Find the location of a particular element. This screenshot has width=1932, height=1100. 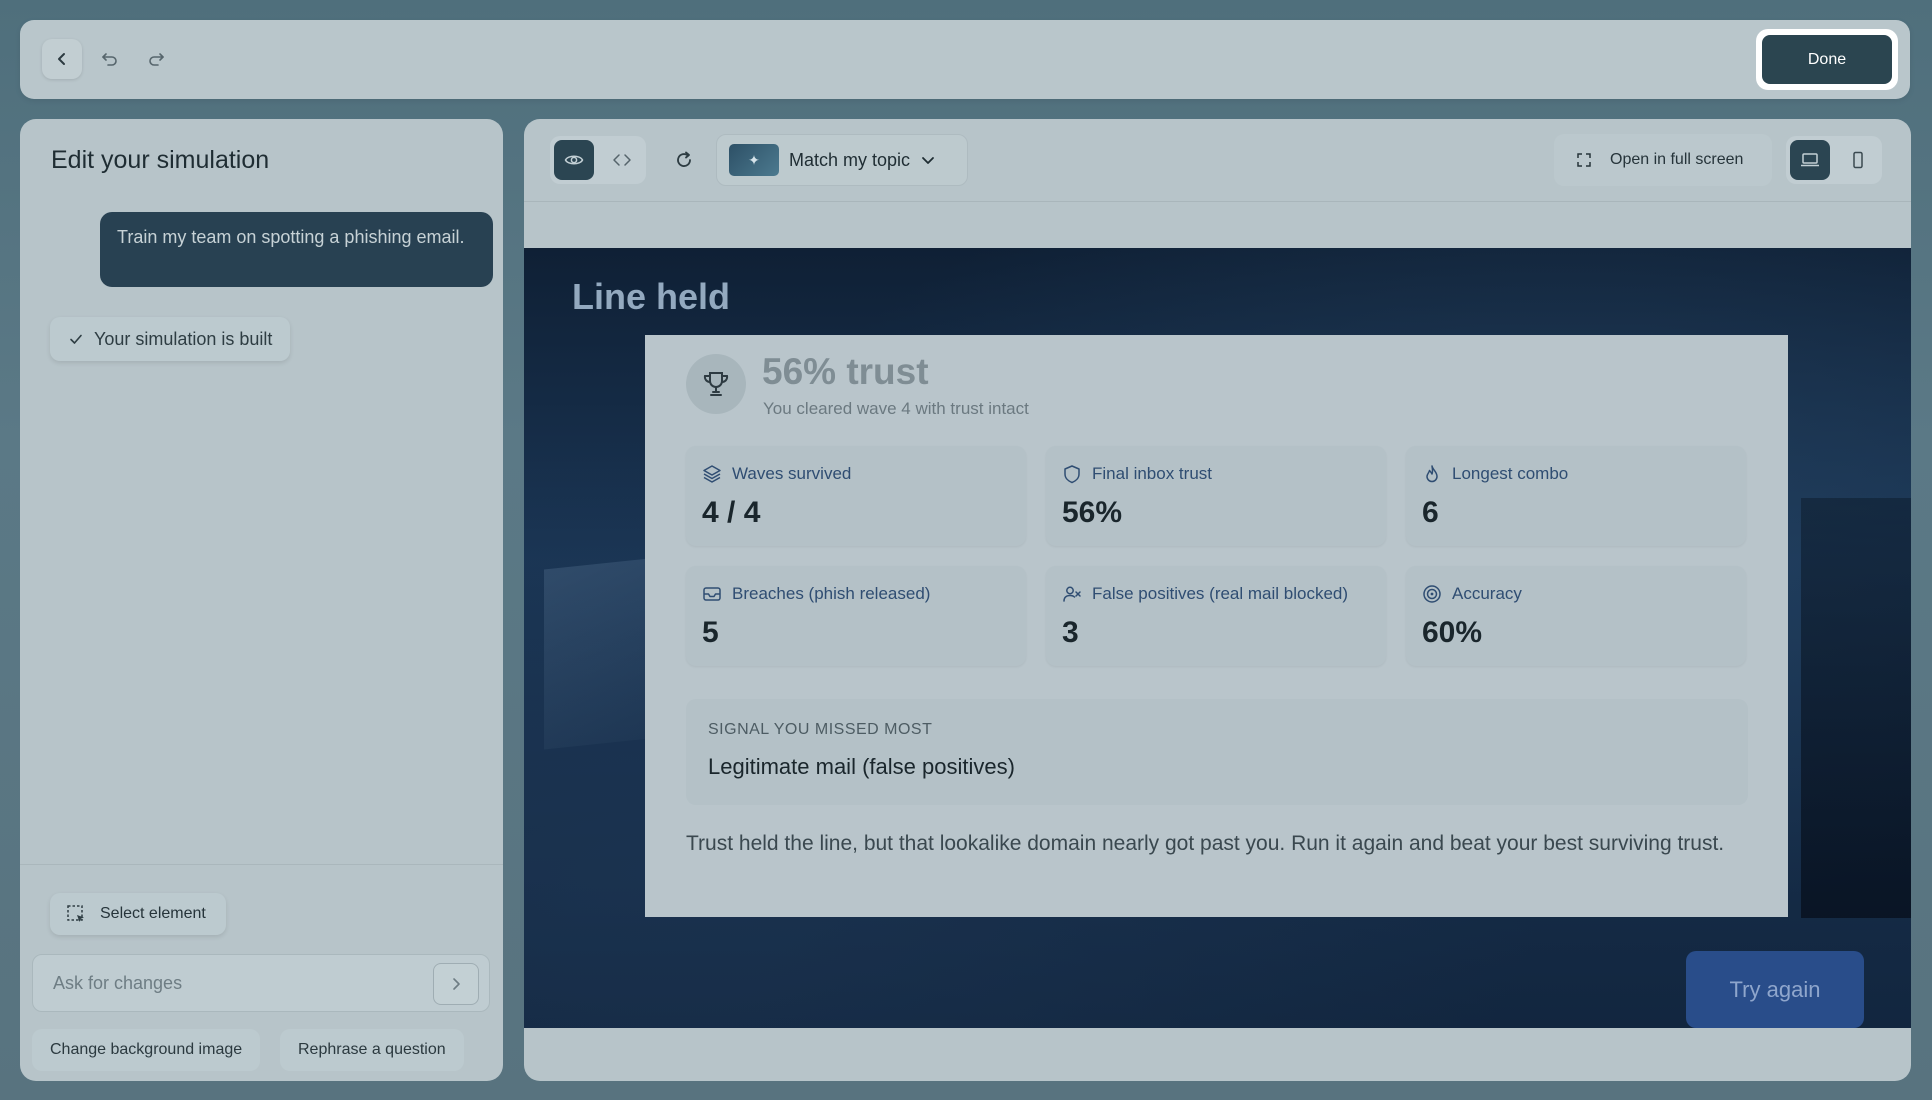

refresh-icon is located at coordinates (684, 159).